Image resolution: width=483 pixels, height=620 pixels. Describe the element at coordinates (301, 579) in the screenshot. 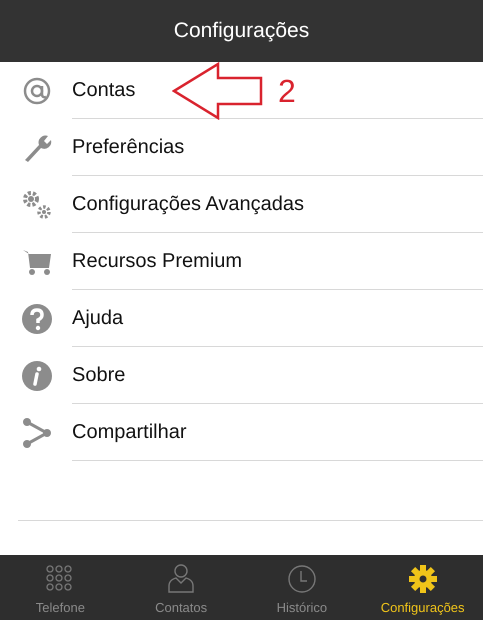

I see `clock-icon` at that location.